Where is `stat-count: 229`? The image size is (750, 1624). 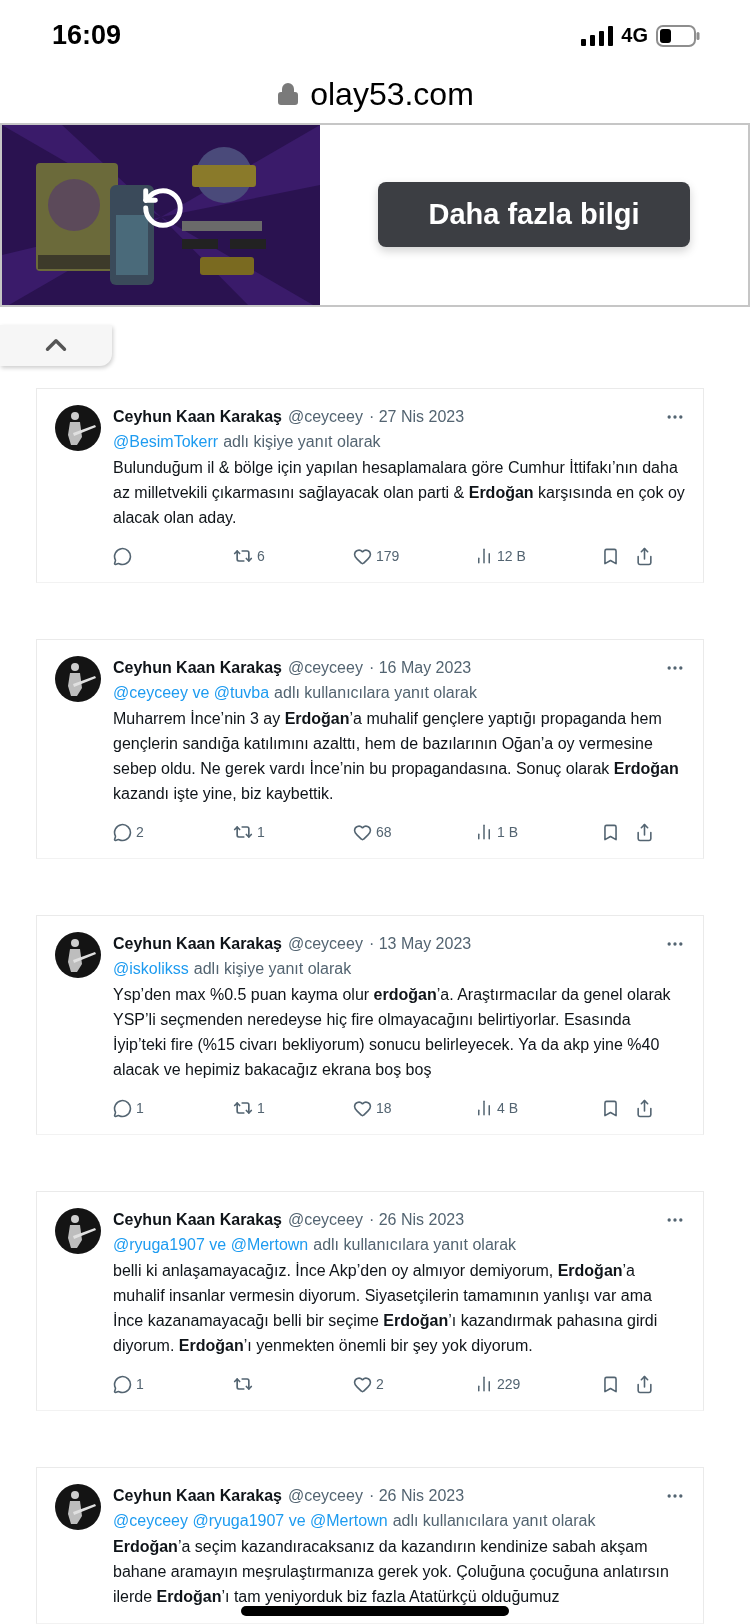
stat-count: 229 is located at coordinates (509, 1384).